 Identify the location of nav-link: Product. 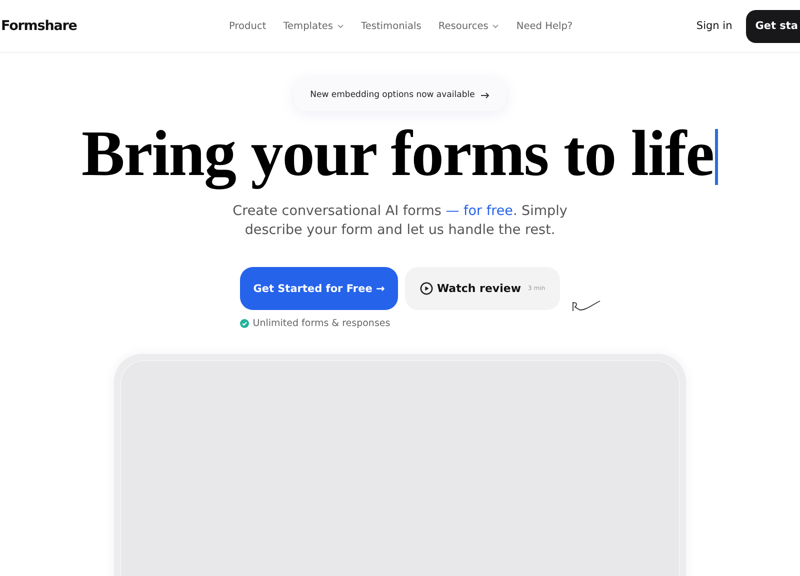
(247, 26).